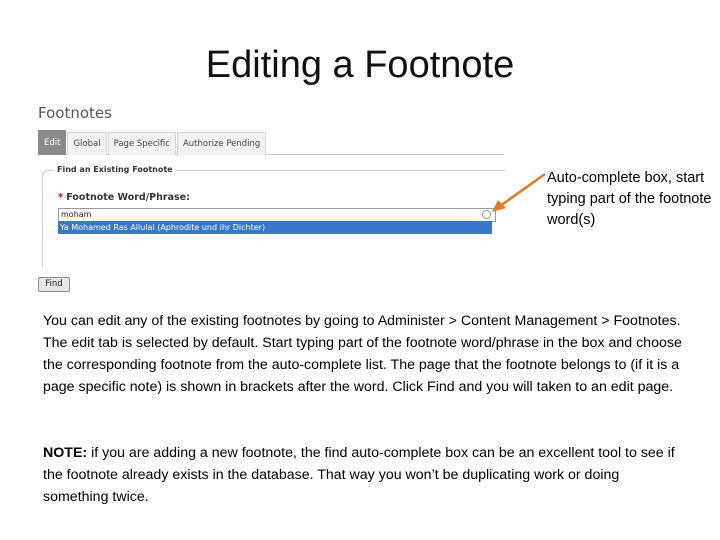 The image size is (720, 540). Describe the element at coordinates (60, 197) in the screenshot. I see `required-marker: *` at that location.